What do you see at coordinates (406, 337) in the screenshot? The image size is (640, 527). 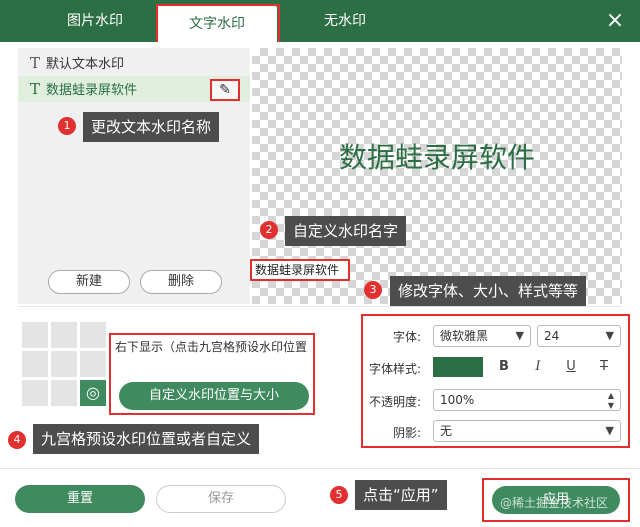 I see `font-label: 字体:` at bounding box center [406, 337].